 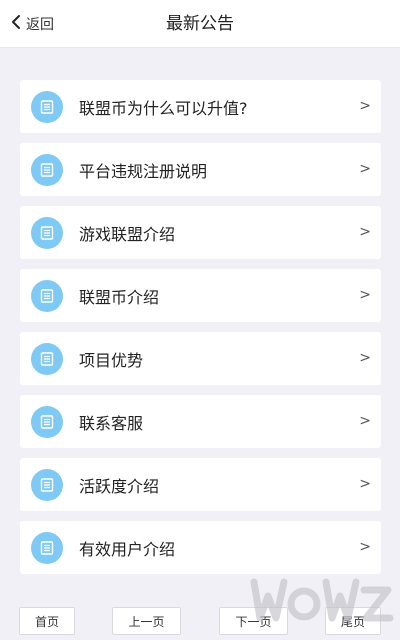 I want to click on notice-label: 有效用户介绍, so click(x=127, y=549).